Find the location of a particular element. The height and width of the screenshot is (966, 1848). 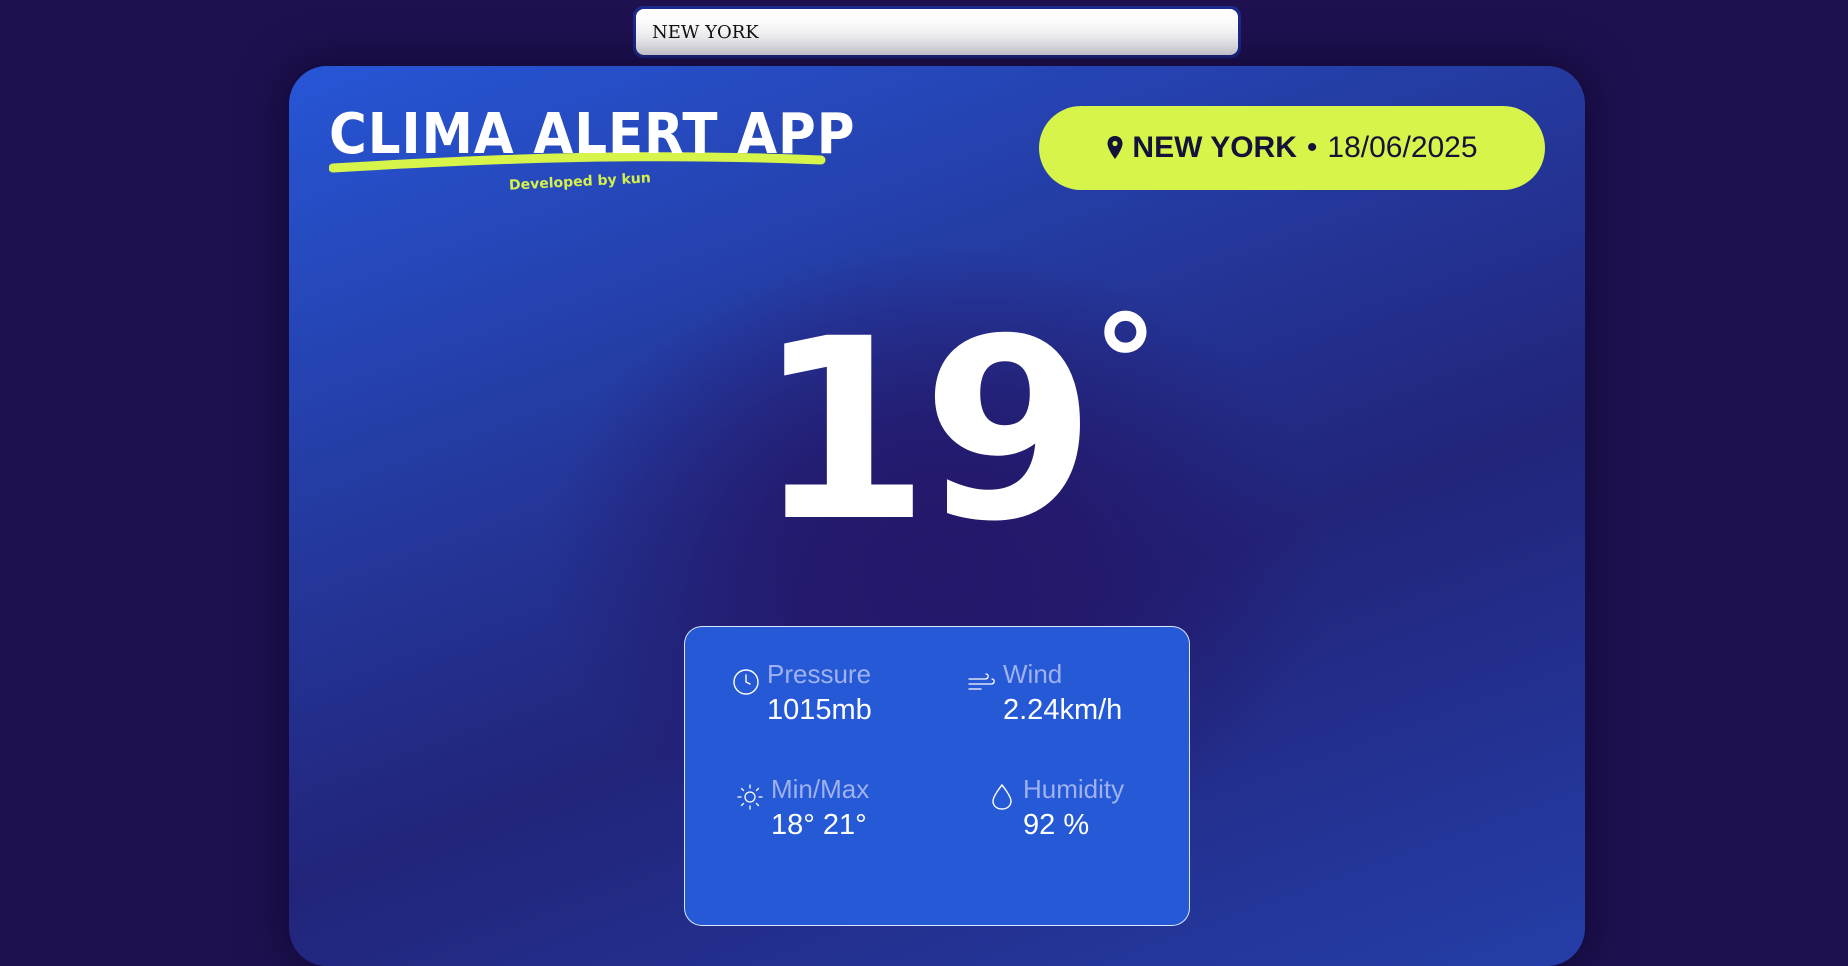

stat-pressure-label: Pressure is located at coordinates (819, 674).